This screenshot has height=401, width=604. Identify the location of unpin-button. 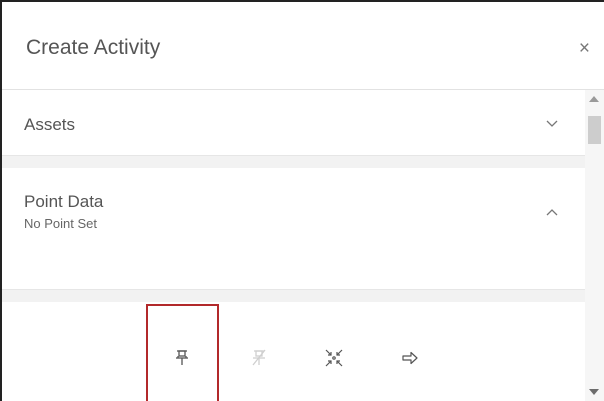
(259, 358).